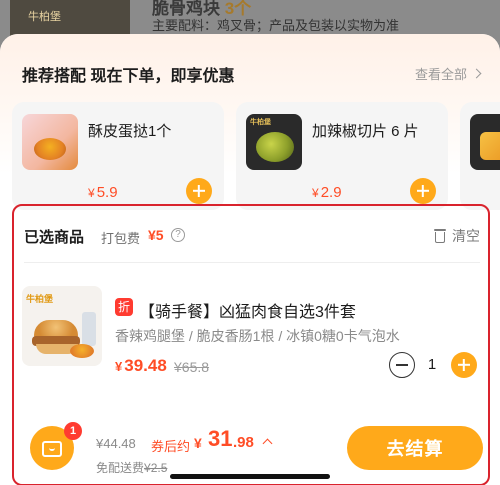  I want to click on egg-tart-image, so click(50, 142).